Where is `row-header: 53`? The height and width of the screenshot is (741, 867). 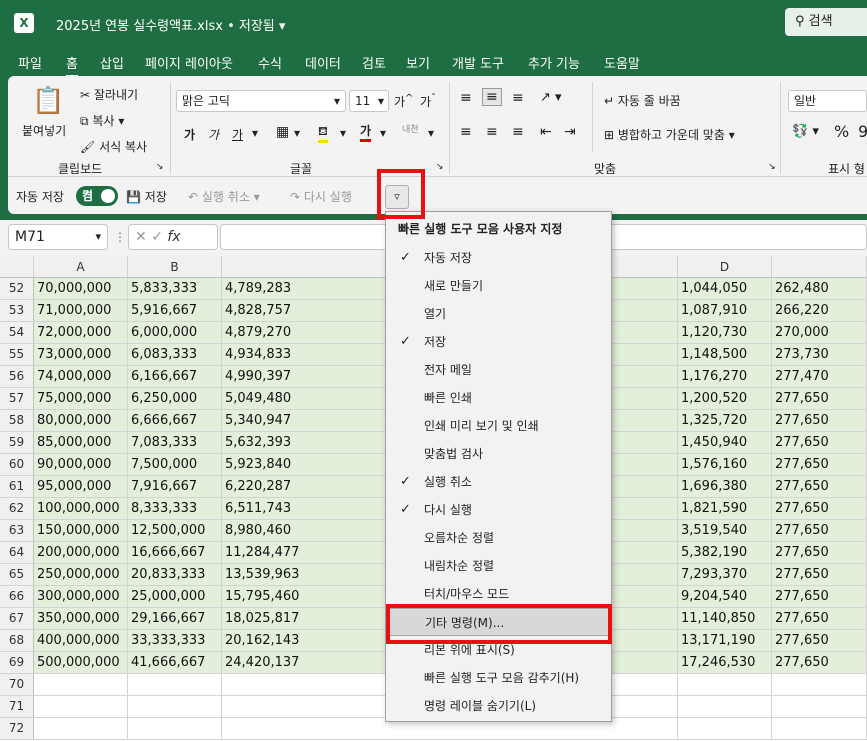
row-header: 53 is located at coordinates (17, 310).